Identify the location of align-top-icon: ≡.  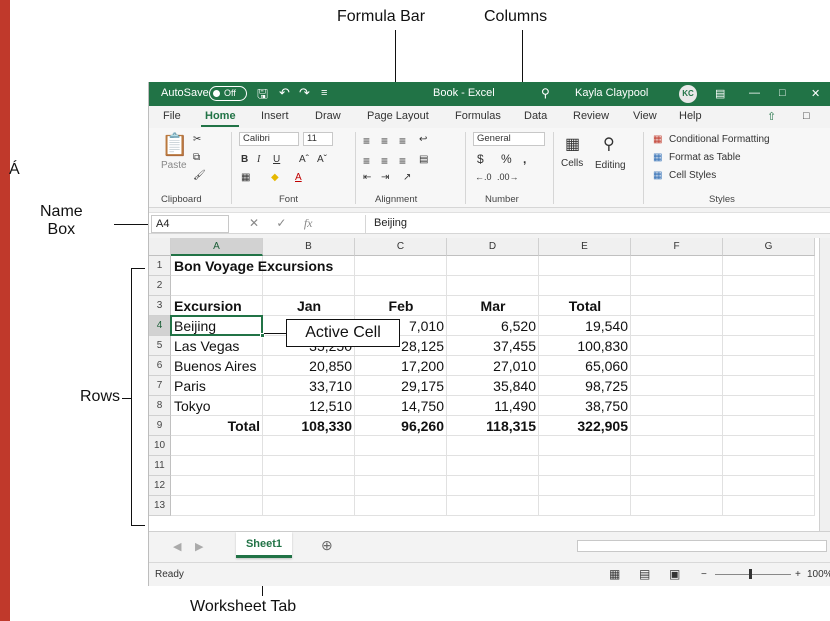
(366, 141).